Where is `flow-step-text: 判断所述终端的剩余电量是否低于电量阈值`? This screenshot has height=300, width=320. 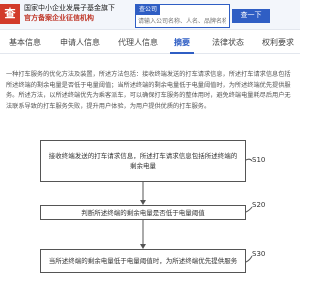 flow-step-text: 判断所述终端的剩余电量是否低于电量阈值 is located at coordinates (143, 212).